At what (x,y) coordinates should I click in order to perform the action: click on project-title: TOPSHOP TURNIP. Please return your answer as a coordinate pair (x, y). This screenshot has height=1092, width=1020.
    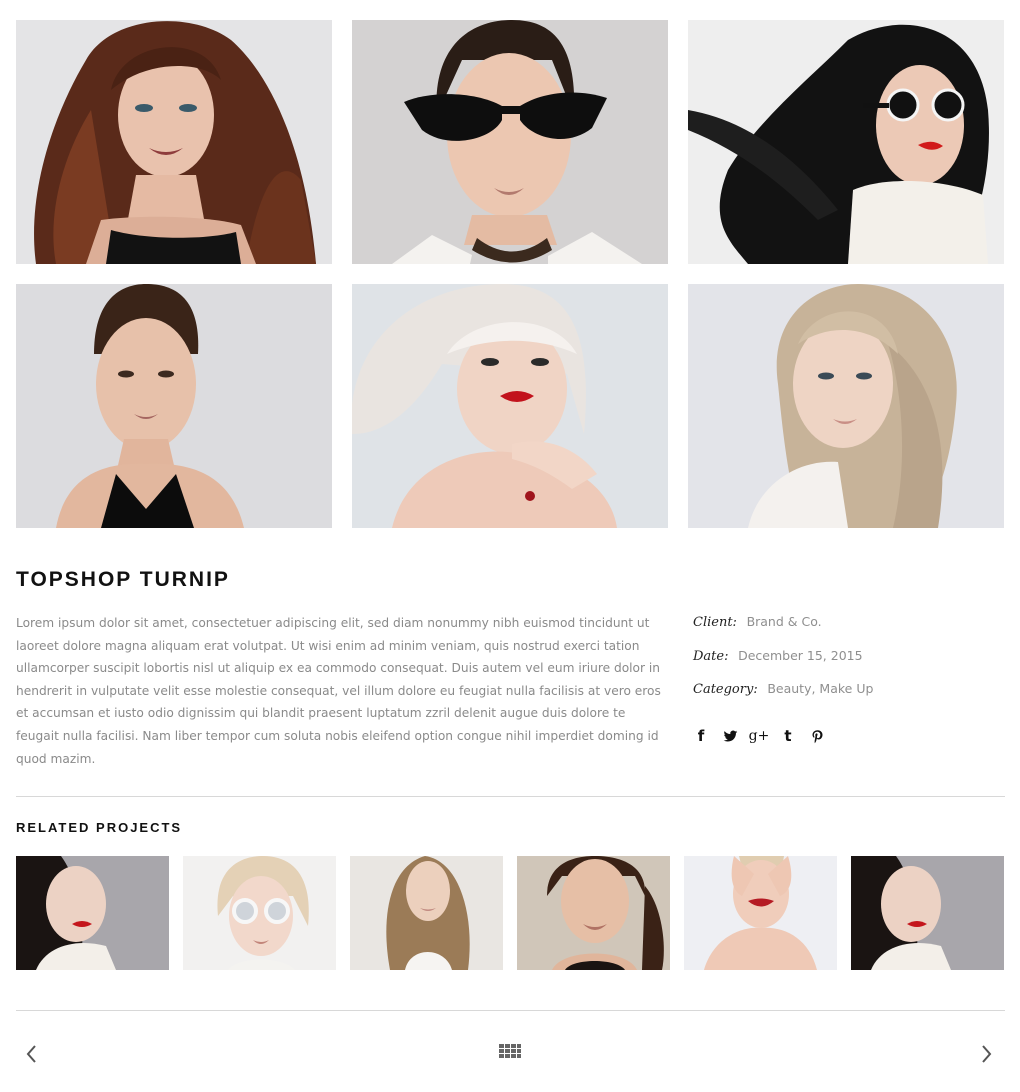
    Looking at the image, I should click on (123, 579).